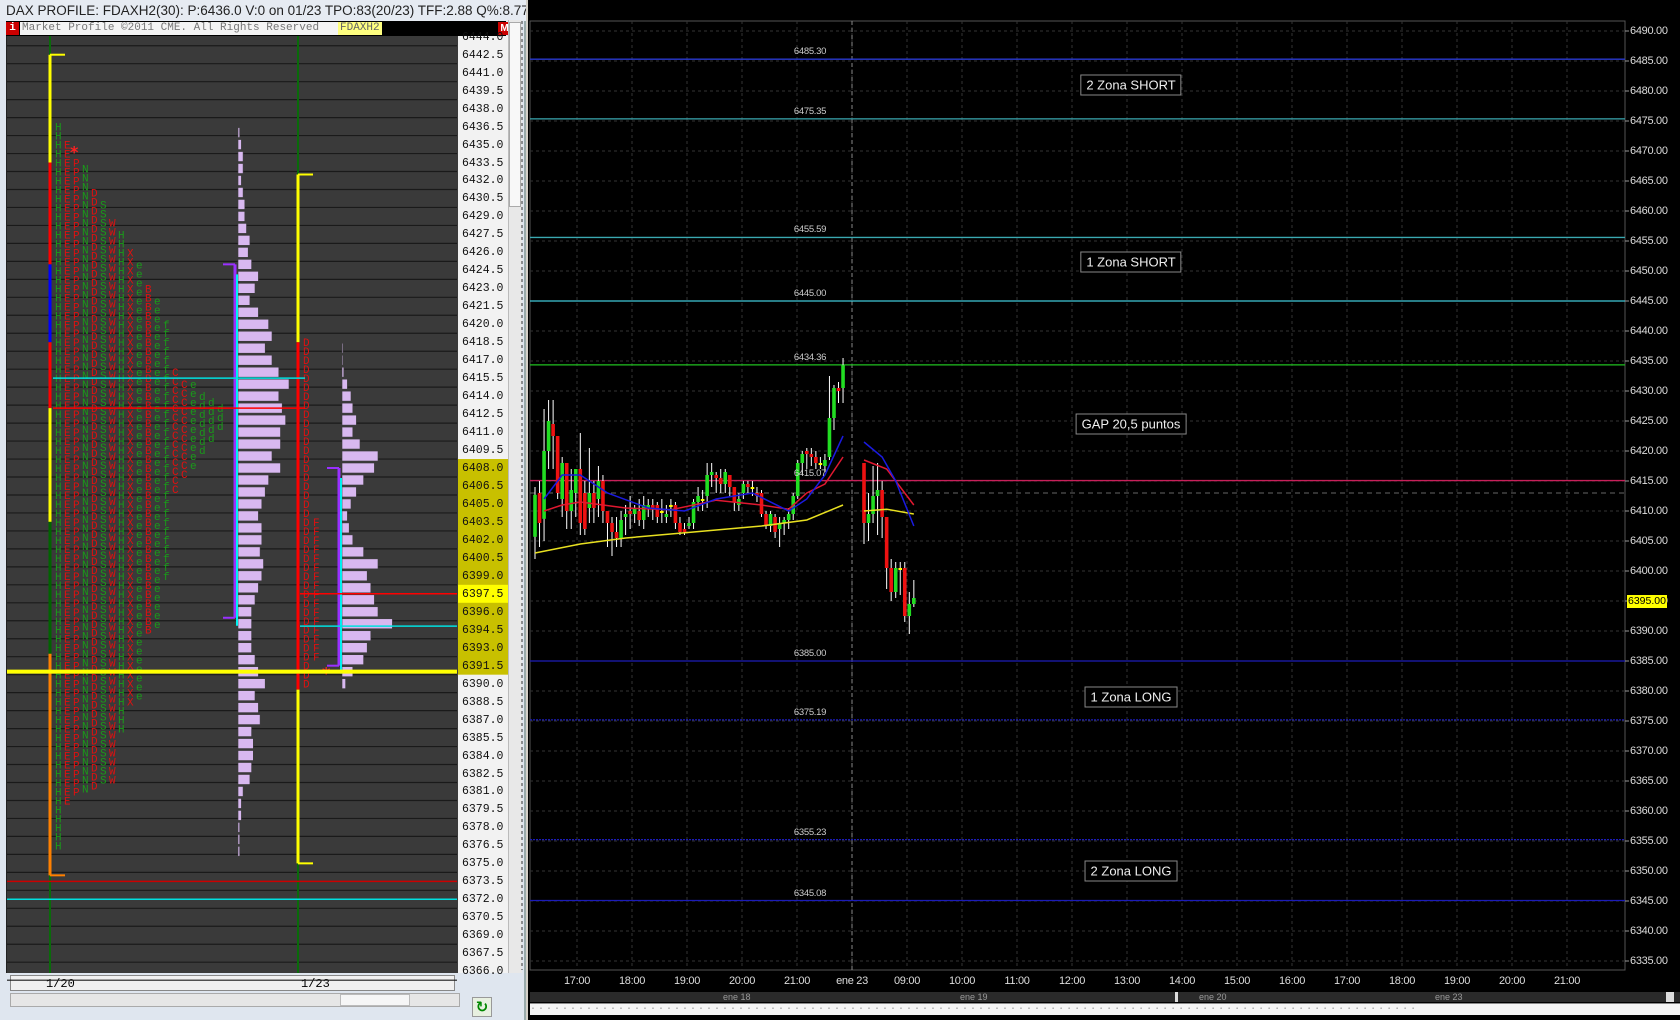  What do you see at coordinates (1649, 361) in the screenshot?
I see `price-axis-label: 6435.00` at bounding box center [1649, 361].